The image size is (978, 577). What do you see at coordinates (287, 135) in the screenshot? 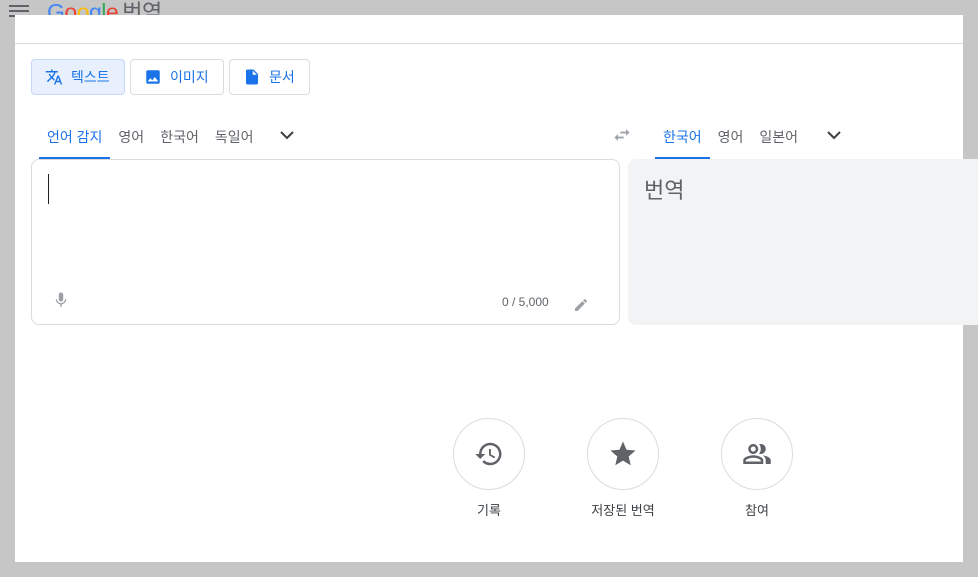
I see `source-more-languages-chevron-icon` at bounding box center [287, 135].